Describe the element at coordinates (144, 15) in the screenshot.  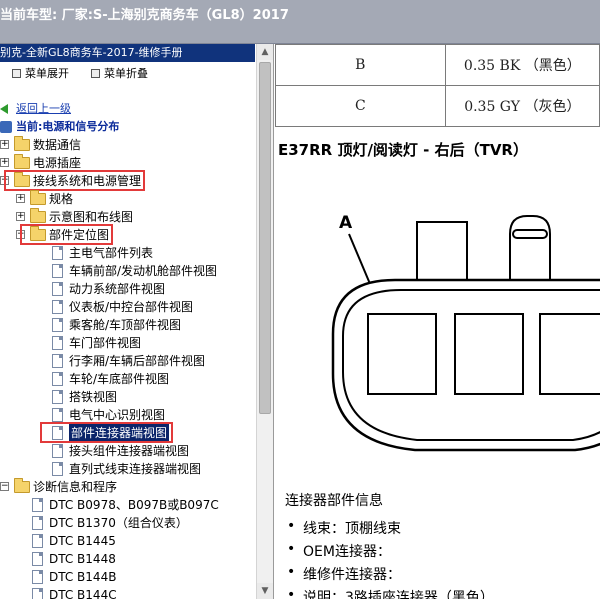
I see `window-title: 当前车型: 厂家:S-上海别克商务车（GL8）2017` at that location.